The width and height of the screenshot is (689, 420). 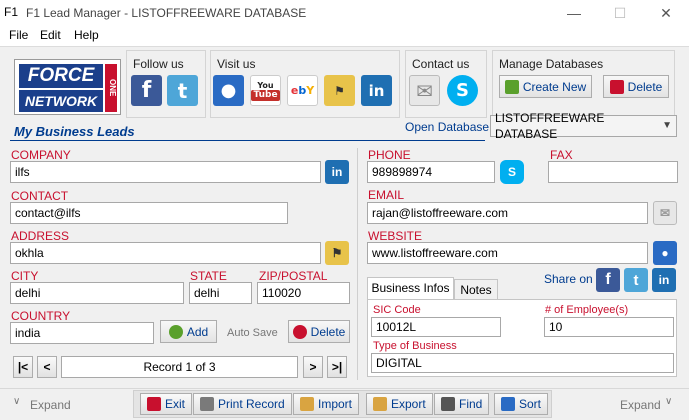 I want to click on sort-label: Sort, so click(x=530, y=404).